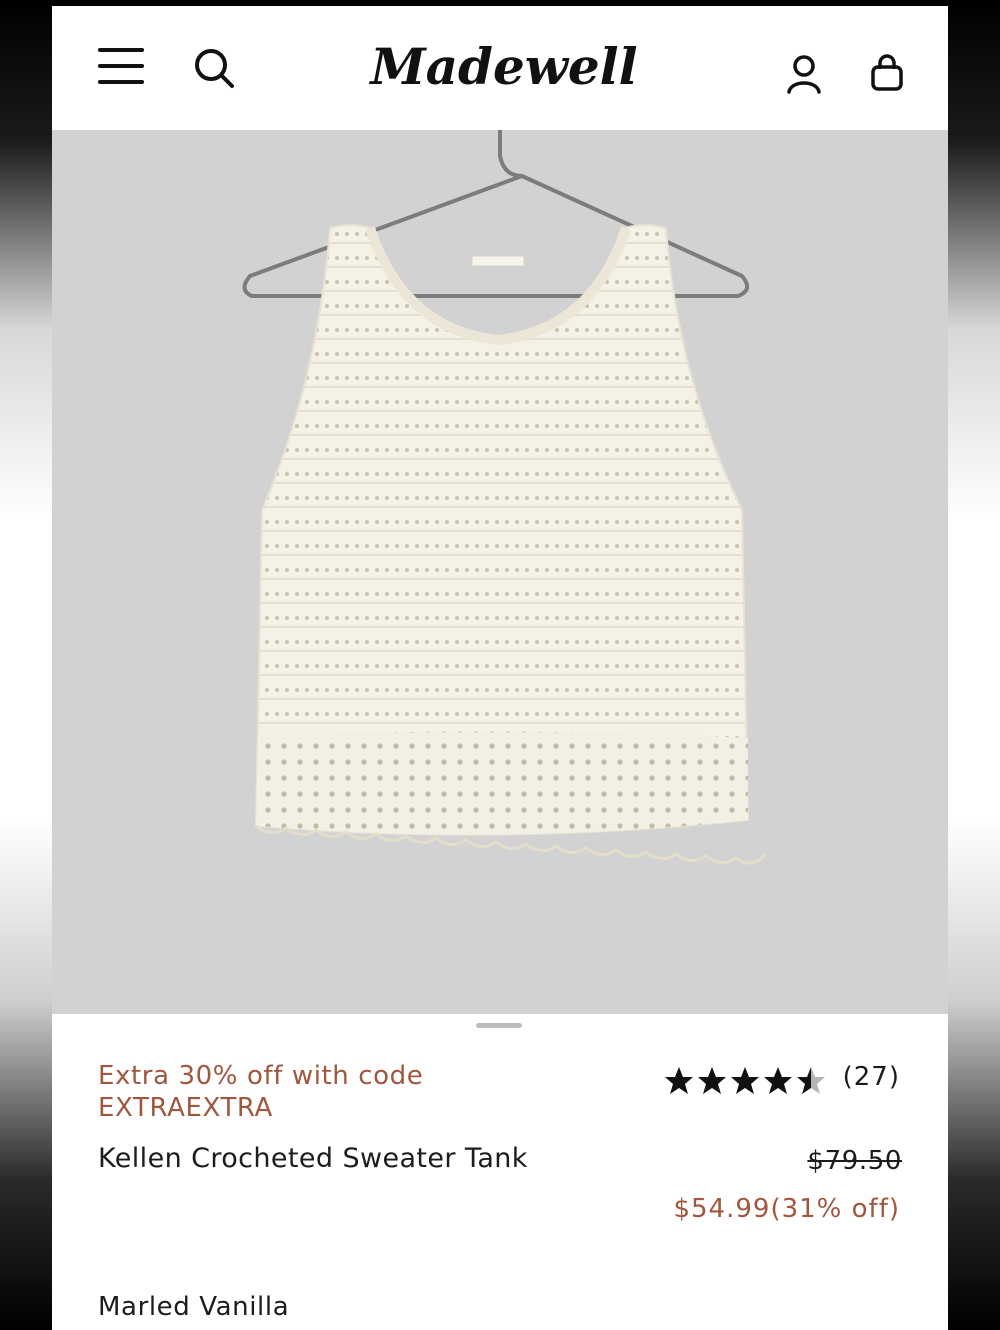 Image resolution: width=1000 pixels, height=1330 pixels. Describe the element at coordinates (121, 66) in the screenshot. I see `menu-icon` at that location.